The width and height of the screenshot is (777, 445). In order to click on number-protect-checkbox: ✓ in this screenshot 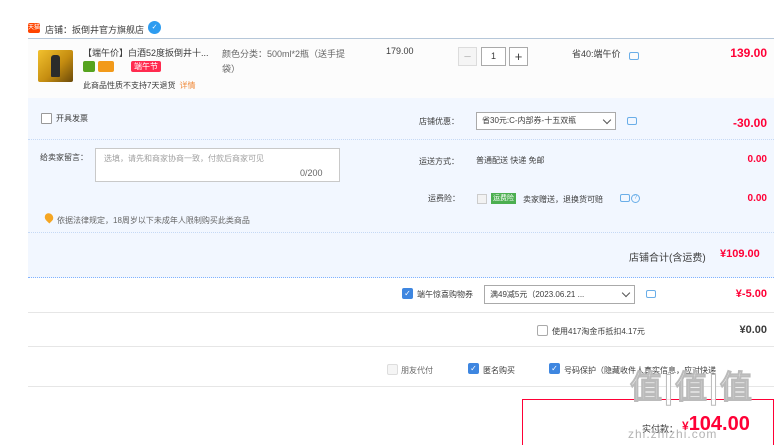, I will do `click(554, 368)`.